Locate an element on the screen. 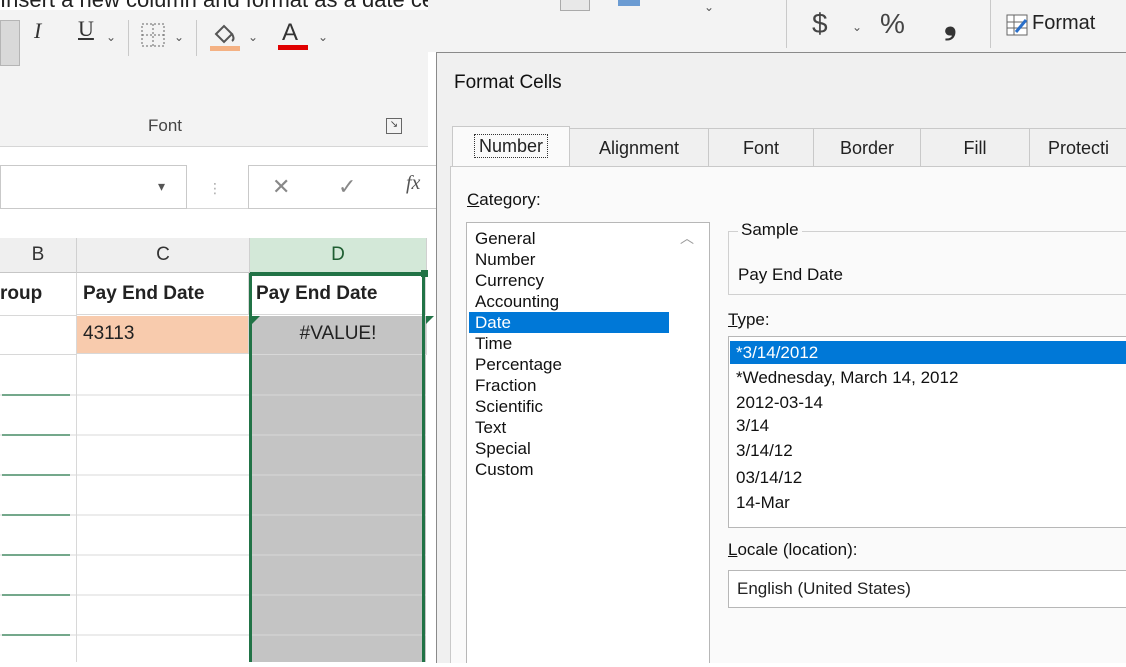 This screenshot has height=667, width=1126. format-as-table-label: Format is located at coordinates (1063, 23).